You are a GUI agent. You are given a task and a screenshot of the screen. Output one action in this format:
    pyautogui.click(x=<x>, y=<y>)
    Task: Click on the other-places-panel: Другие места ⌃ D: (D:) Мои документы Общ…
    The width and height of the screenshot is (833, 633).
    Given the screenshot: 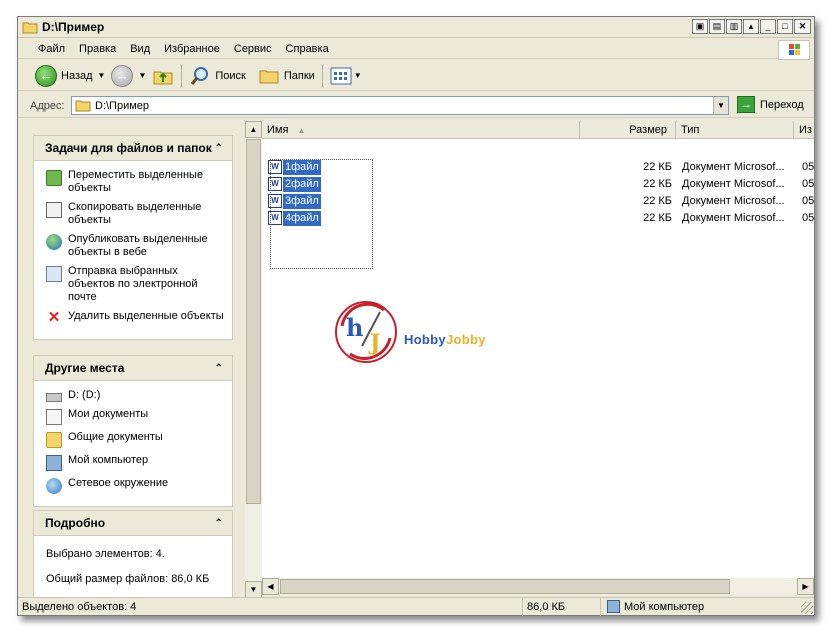 What is the action you would take?
    pyautogui.click(x=133, y=431)
    